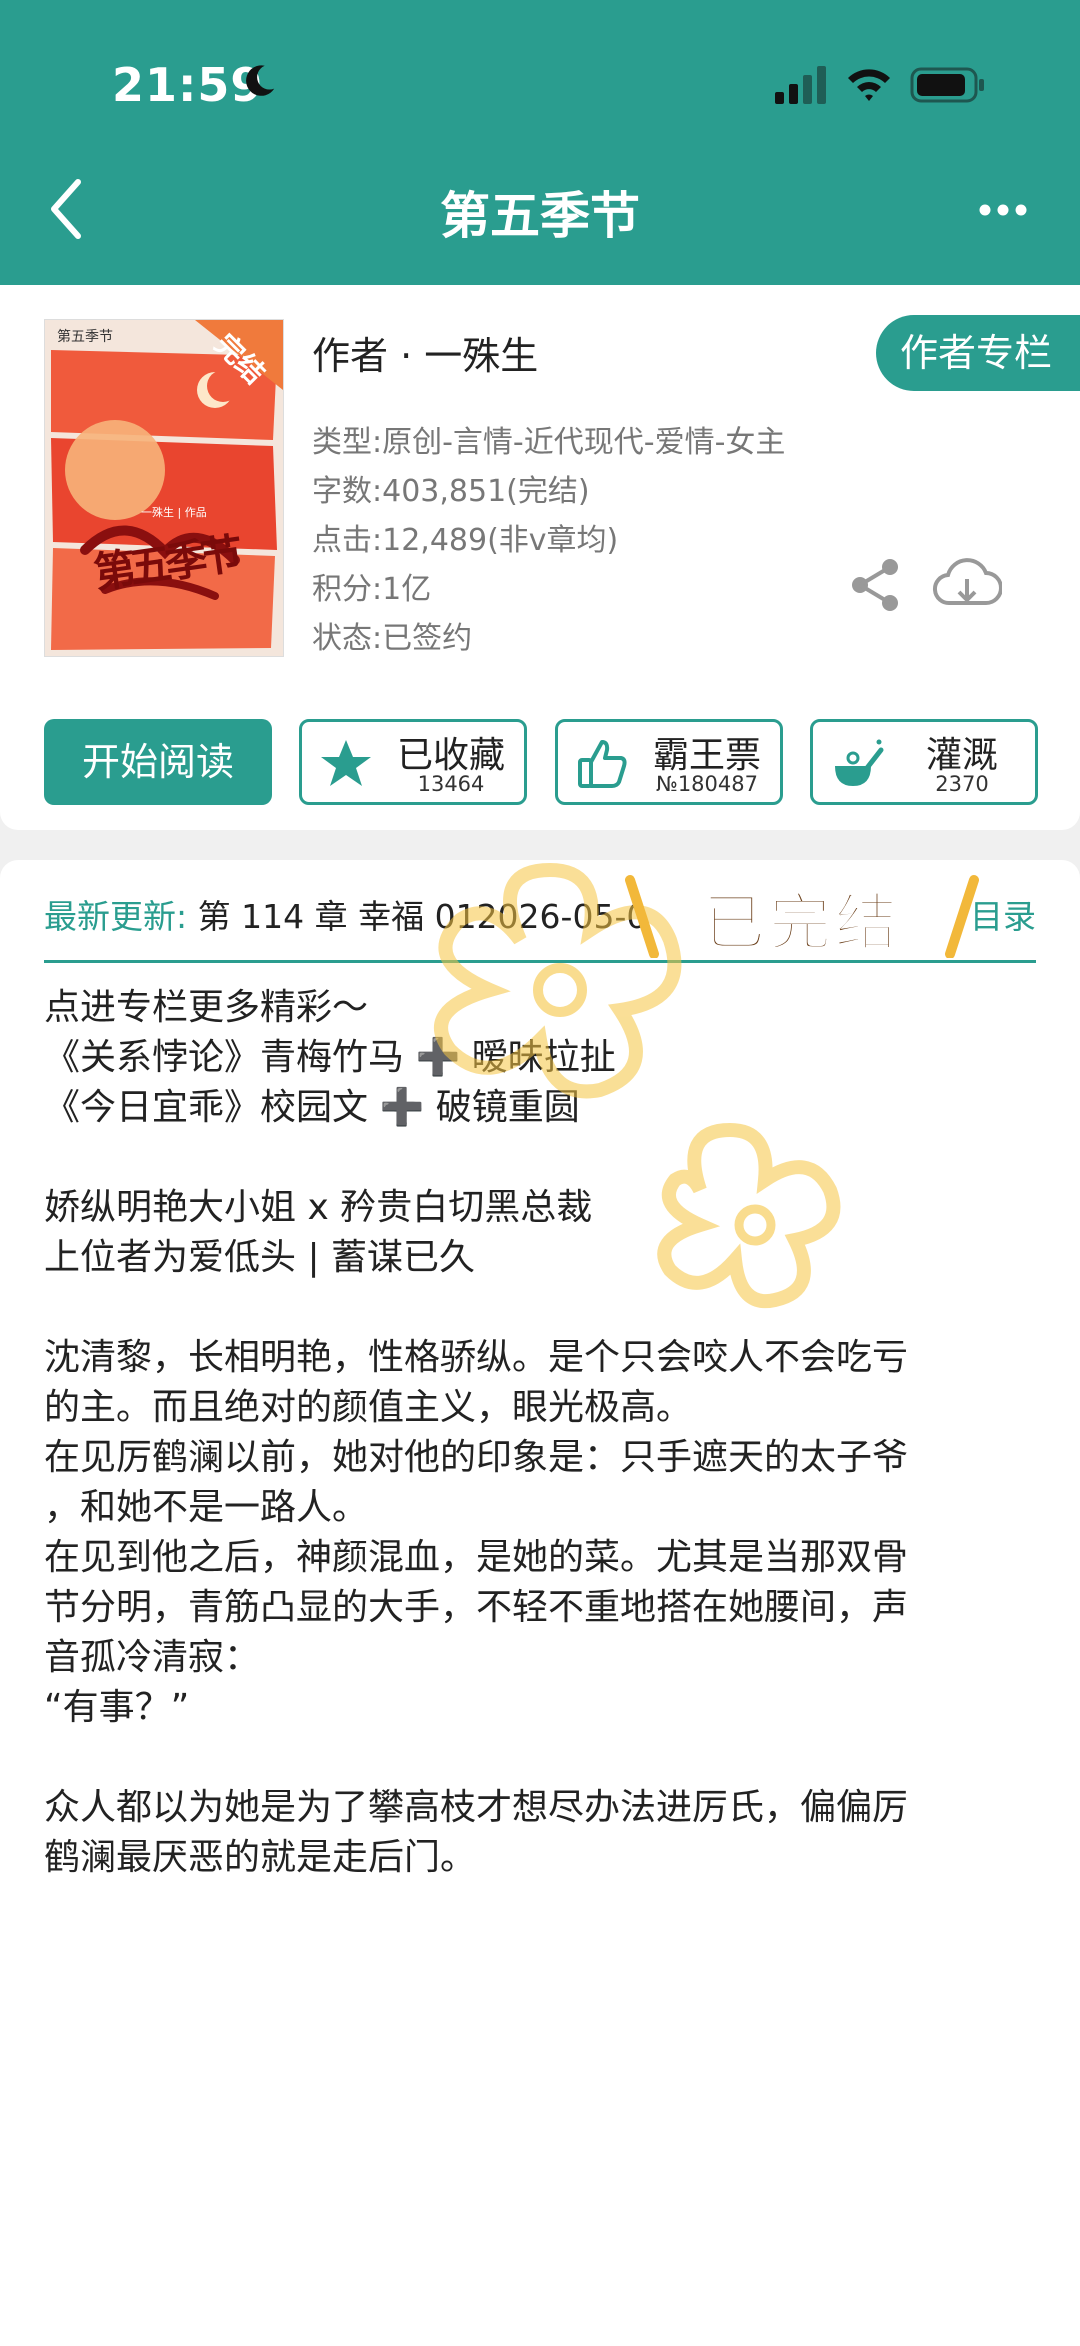 The height and width of the screenshot is (2346, 1080). Describe the element at coordinates (346, 763) in the screenshot. I see `star-icon` at that location.